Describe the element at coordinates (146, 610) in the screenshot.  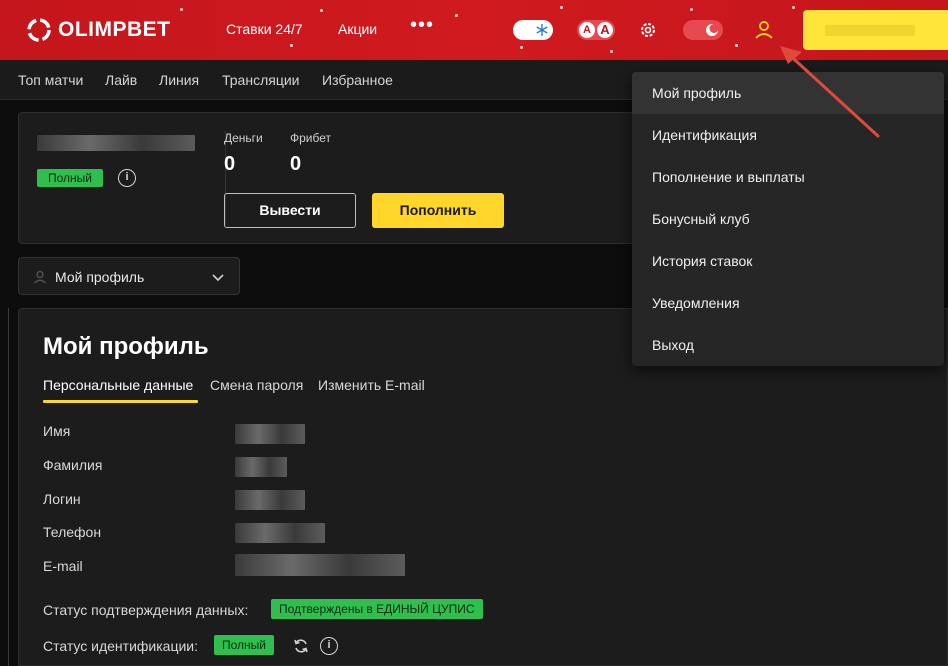
I see `data-status-label: Статус подтверждения данных:` at that location.